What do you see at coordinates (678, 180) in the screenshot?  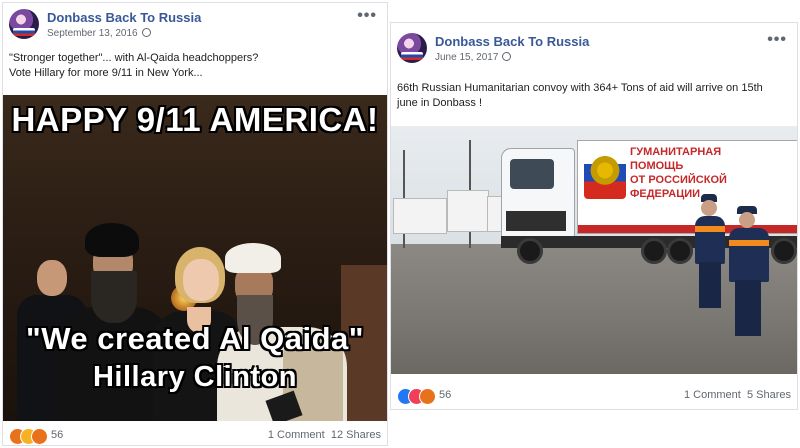 I see `banner-line: ОТ РОССИЙСКОЙ` at bounding box center [678, 180].